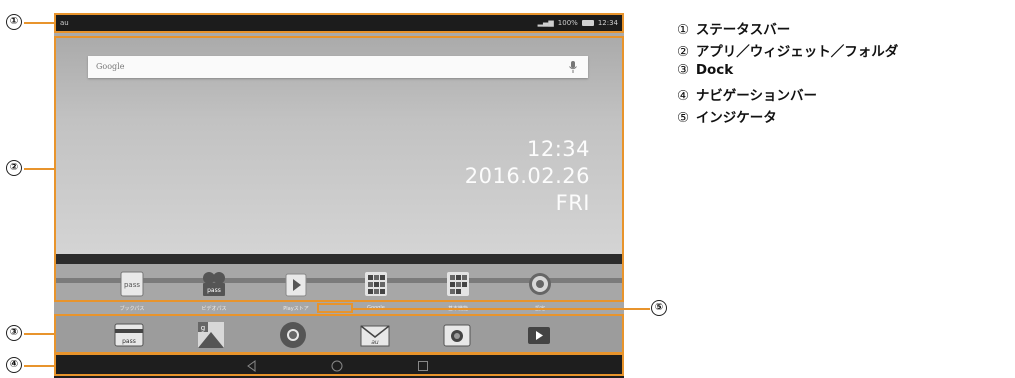 The width and height of the screenshot is (1015, 378). Describe the element at coordinates (787, 117) in the screenshot. I see `legend-item: ⑤ インジケータ` at that location.